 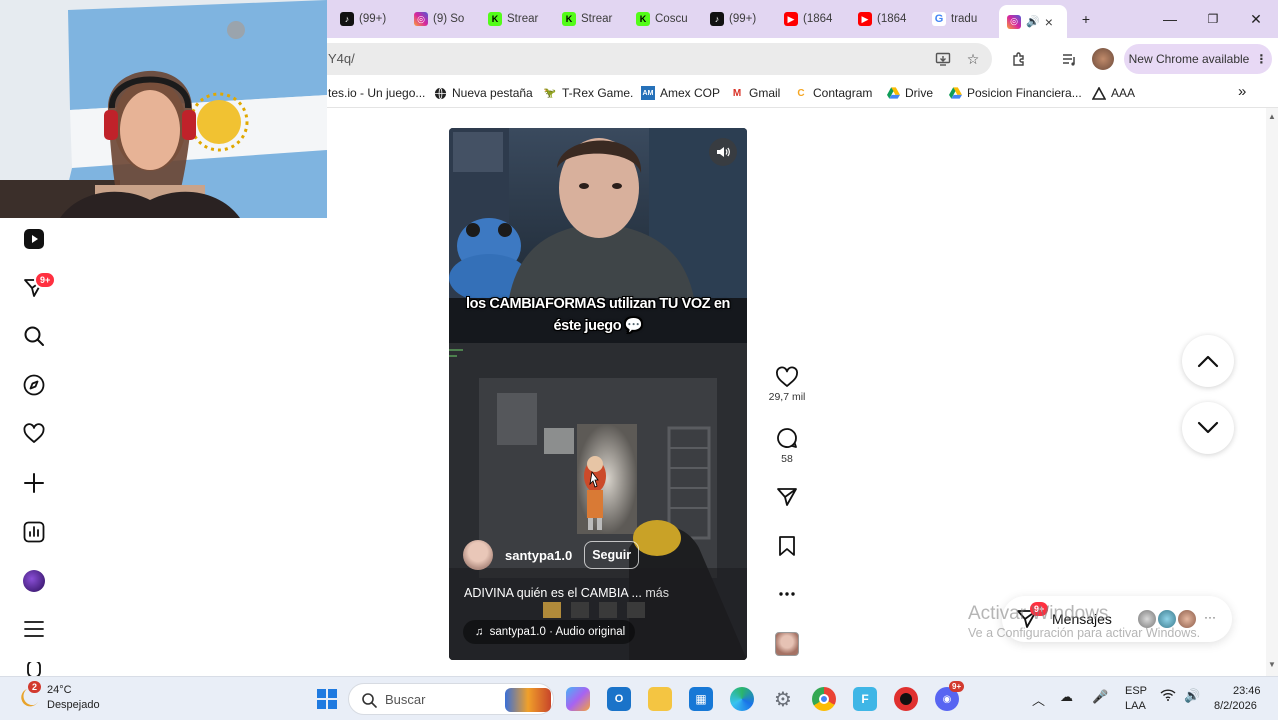 I want to click on author-avatar, so click(x=478, y=555).